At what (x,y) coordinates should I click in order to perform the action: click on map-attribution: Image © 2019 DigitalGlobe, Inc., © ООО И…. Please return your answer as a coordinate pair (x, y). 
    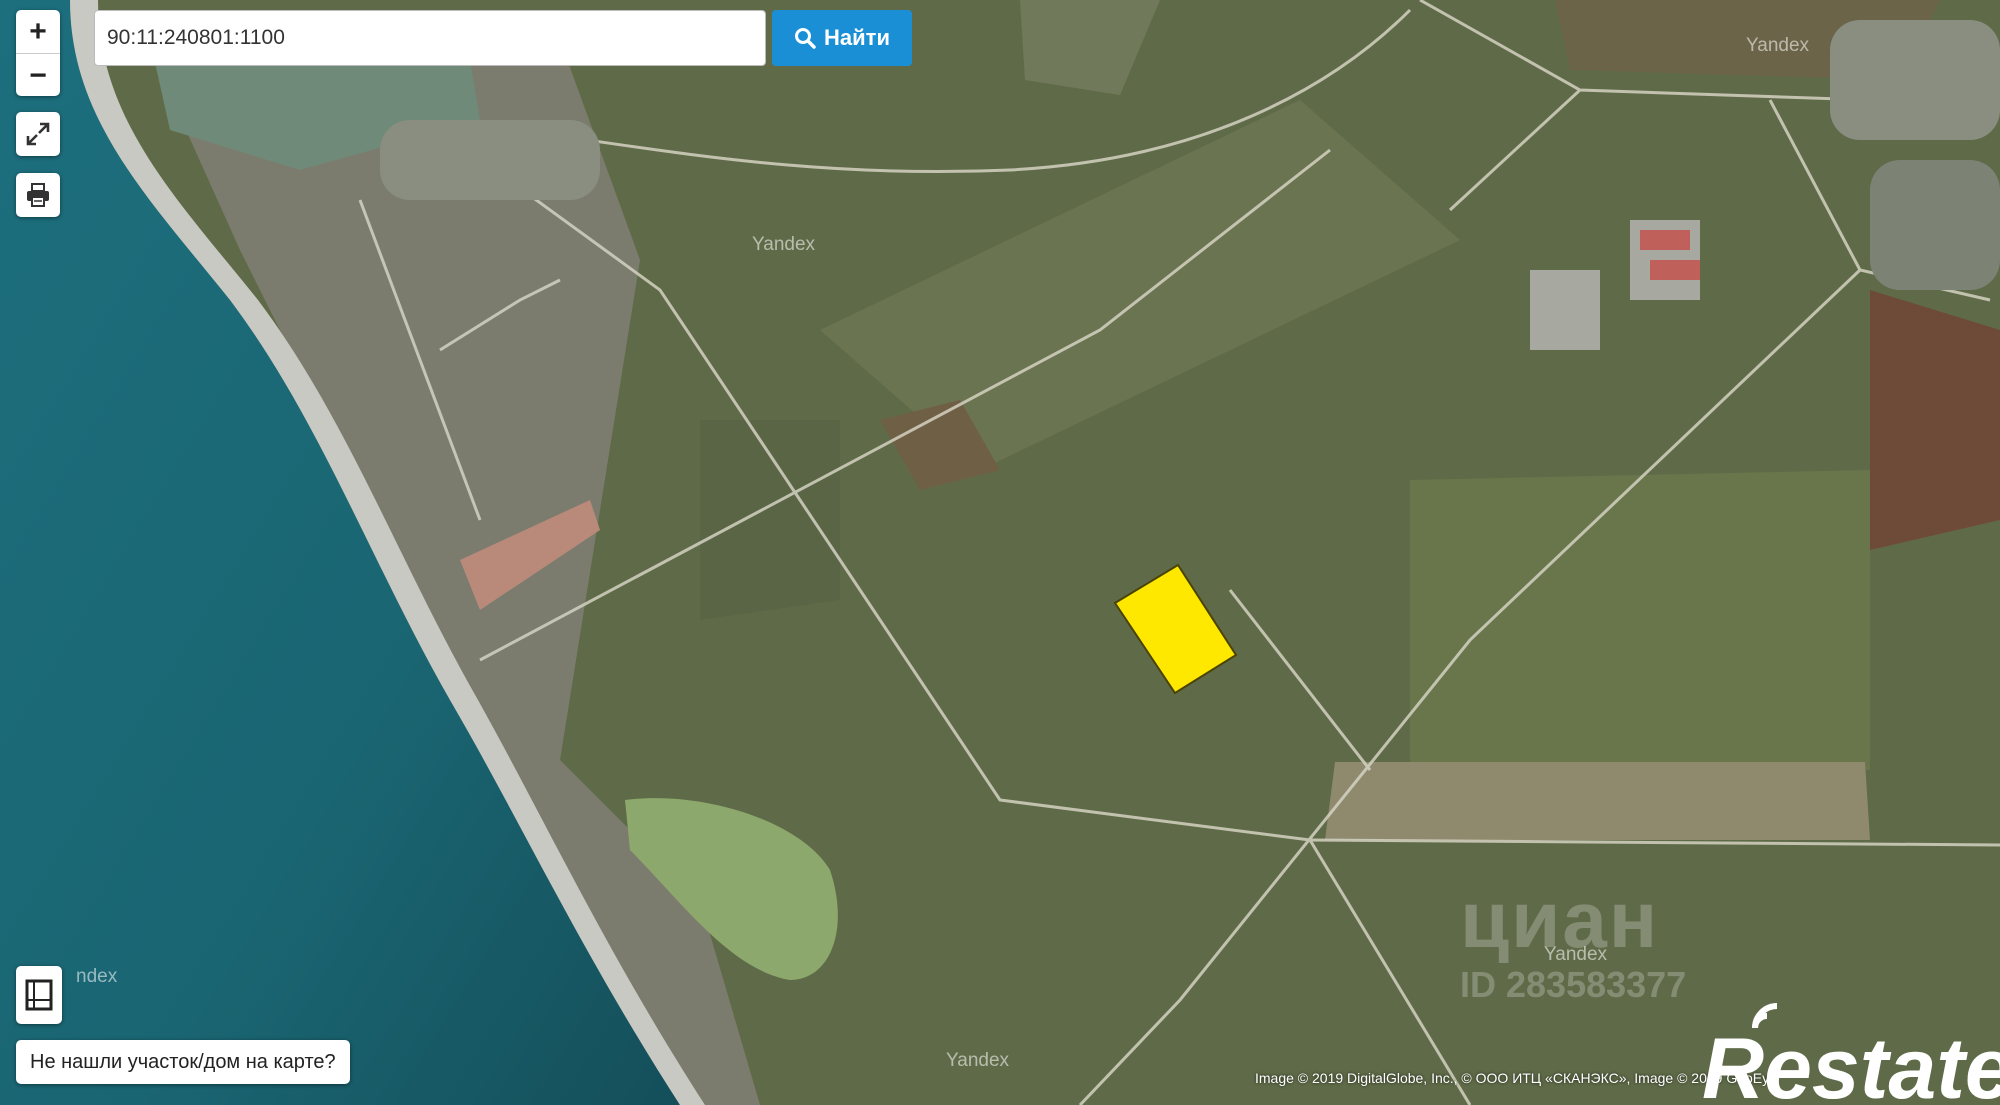
    Looking at the image, I should click on (1516, 1078).